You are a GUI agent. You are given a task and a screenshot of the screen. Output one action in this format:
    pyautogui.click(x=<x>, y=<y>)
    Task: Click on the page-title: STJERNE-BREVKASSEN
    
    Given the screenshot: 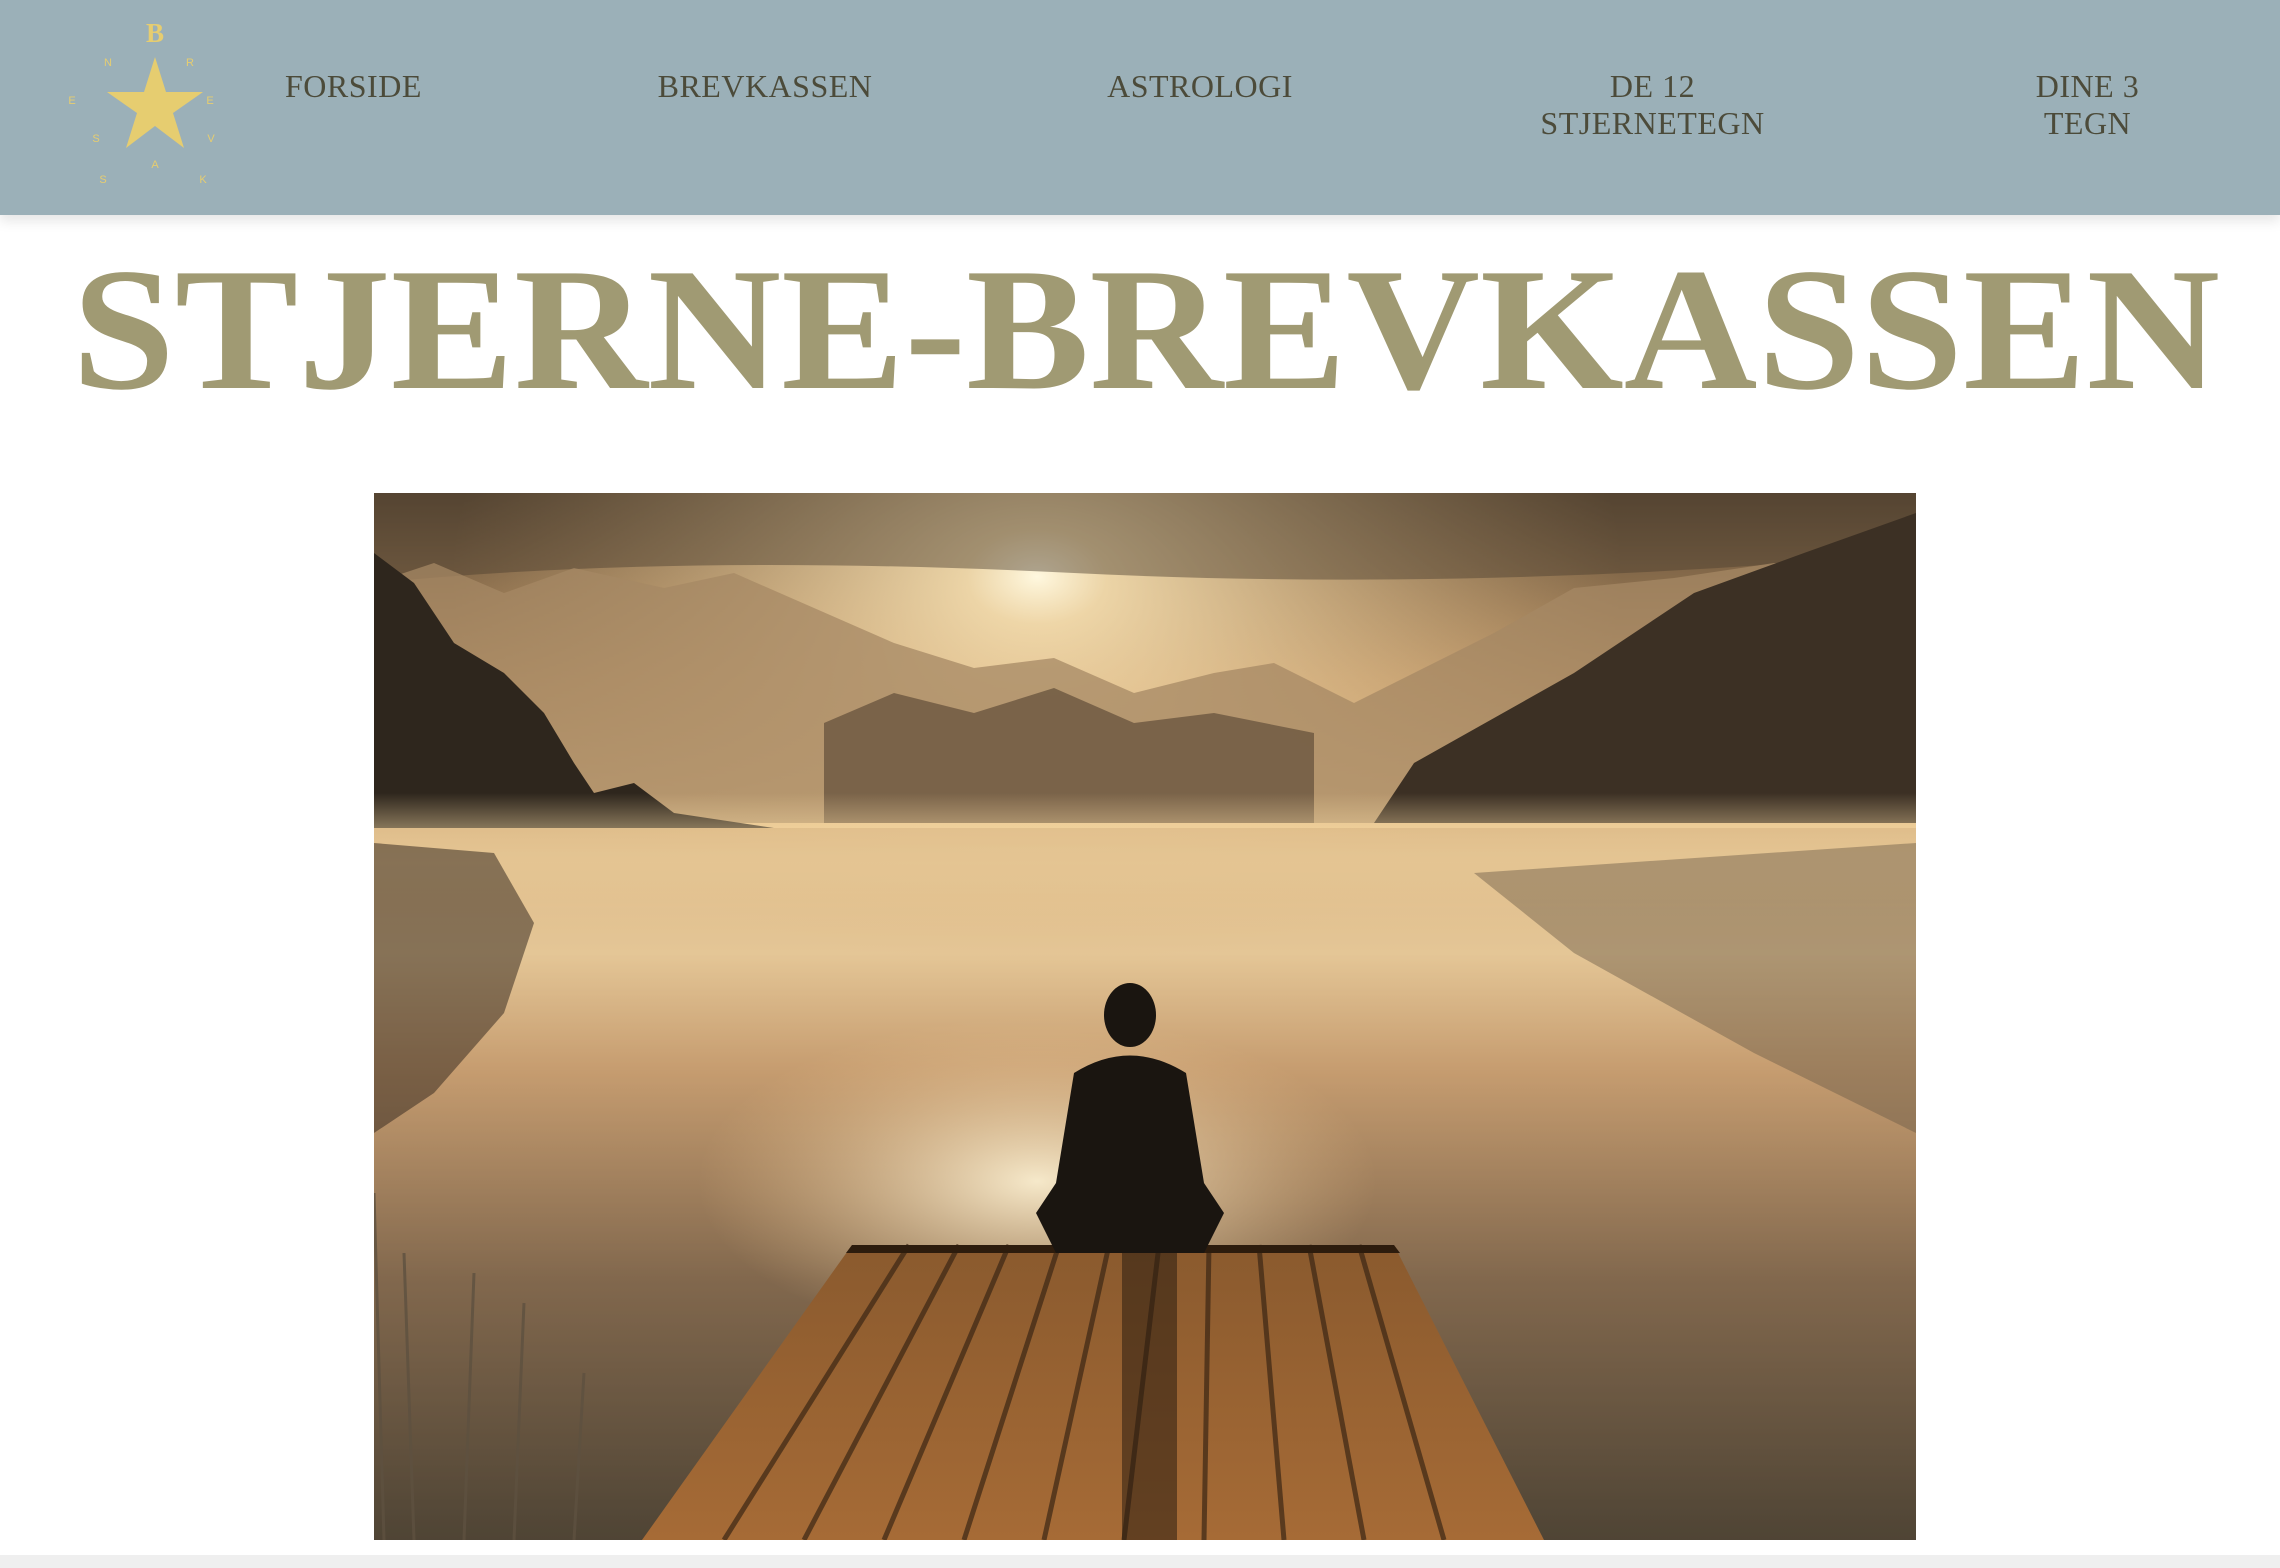 What is the action you would take?
    pyautogui.click(x=1146, y=337)
    